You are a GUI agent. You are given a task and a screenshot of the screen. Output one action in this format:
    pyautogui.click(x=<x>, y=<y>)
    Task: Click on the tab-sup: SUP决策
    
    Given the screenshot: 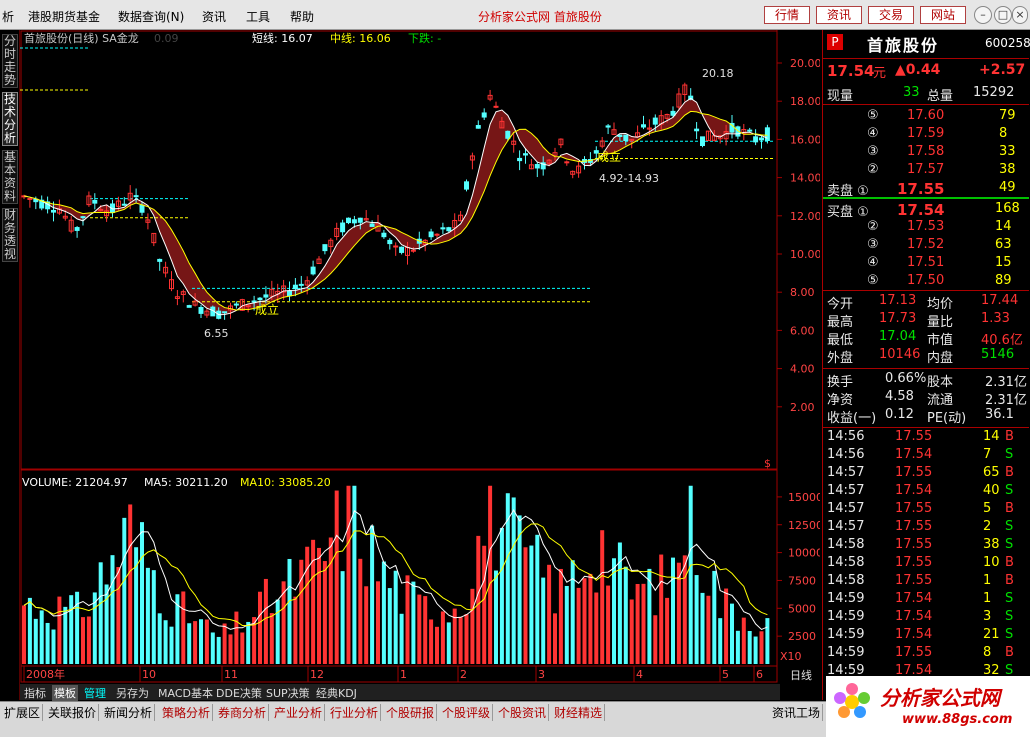 What is the action you would take?
    pyautogui.click(x=288, y=693)
    